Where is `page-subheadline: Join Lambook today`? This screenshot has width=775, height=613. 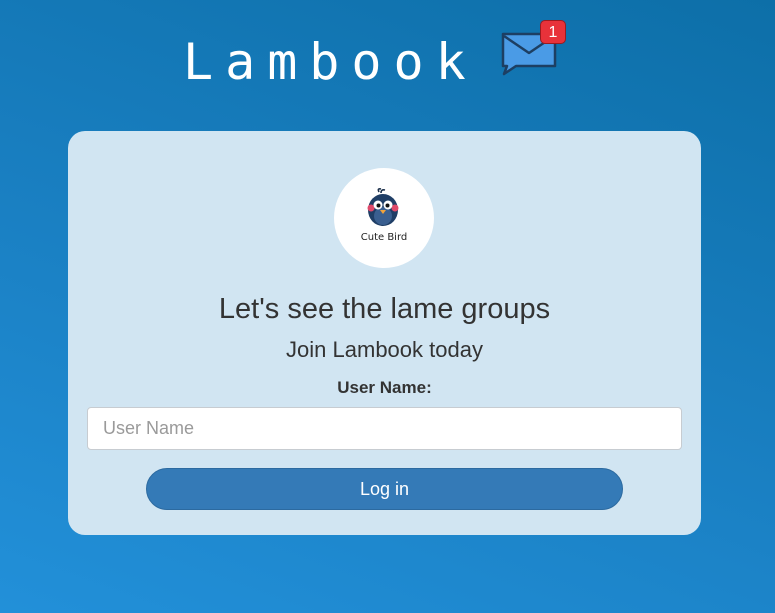
page-subheadline: Join Lambook today is located at coordinates (384, 349).